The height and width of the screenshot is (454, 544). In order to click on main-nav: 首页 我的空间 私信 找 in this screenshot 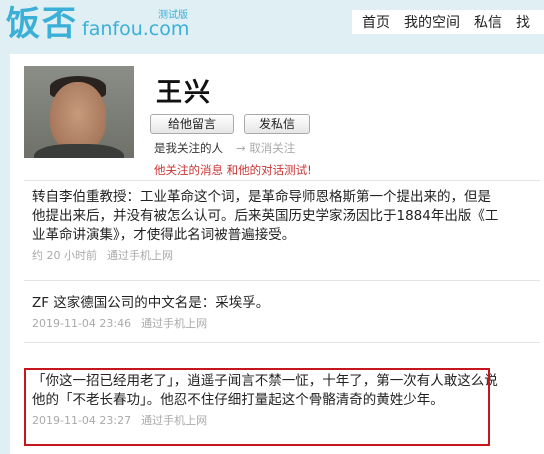, I will do `click(448, 22)`.